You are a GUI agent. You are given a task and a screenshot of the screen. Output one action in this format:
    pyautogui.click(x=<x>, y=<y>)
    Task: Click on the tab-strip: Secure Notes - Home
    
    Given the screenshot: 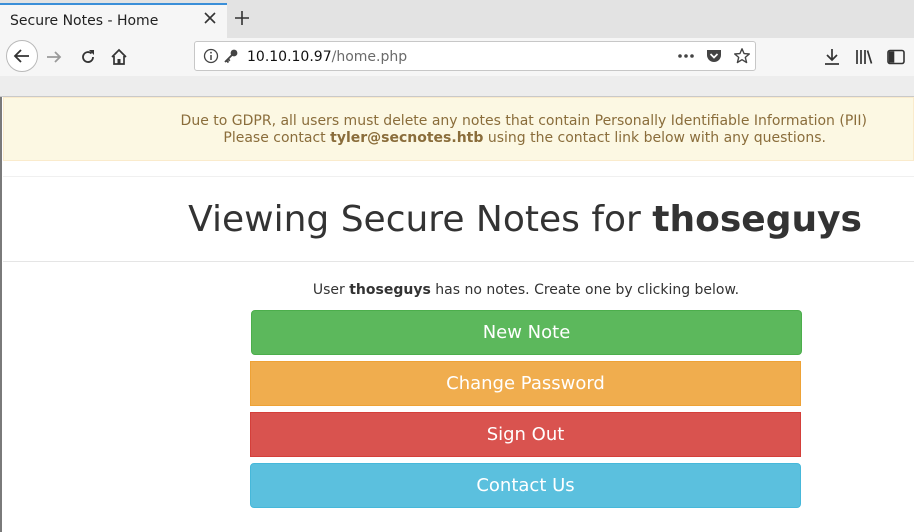 What is the action you would take?
    pyautogui.click(x=457, y=19)
    